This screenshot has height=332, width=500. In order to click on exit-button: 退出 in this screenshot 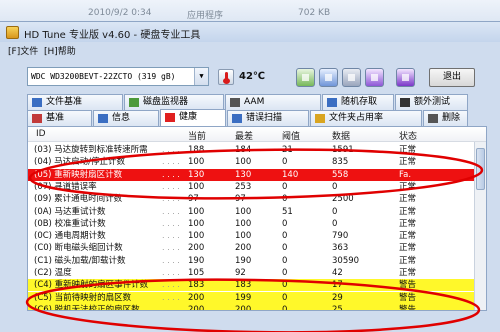, I will do `click(452, 77)`.